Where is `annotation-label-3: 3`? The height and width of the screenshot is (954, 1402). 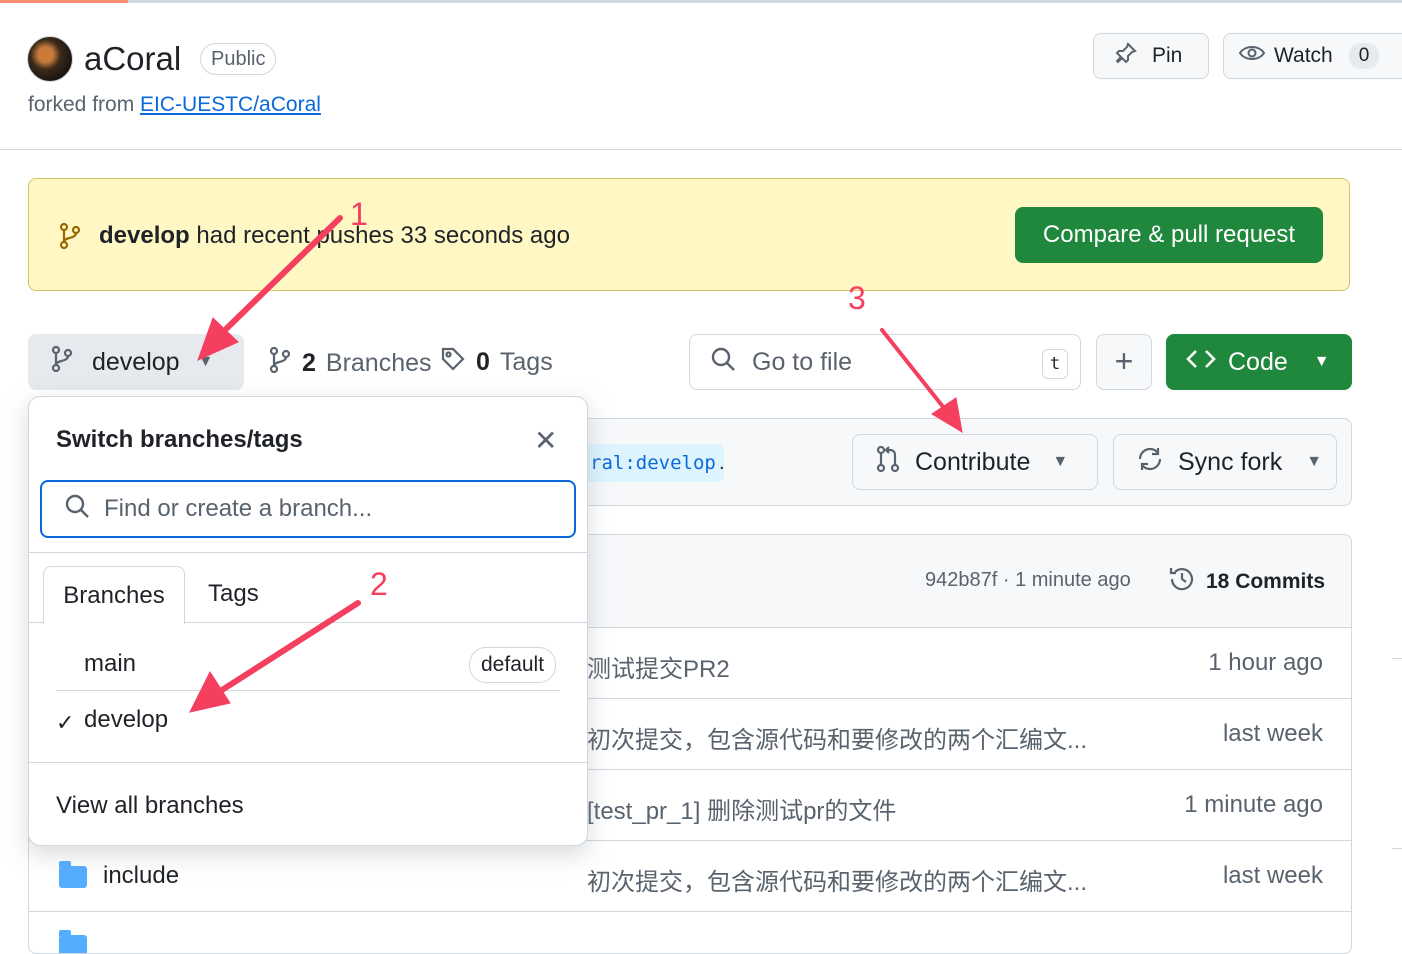
annotation-label-3: 3 is located at coordinates (857, 298).